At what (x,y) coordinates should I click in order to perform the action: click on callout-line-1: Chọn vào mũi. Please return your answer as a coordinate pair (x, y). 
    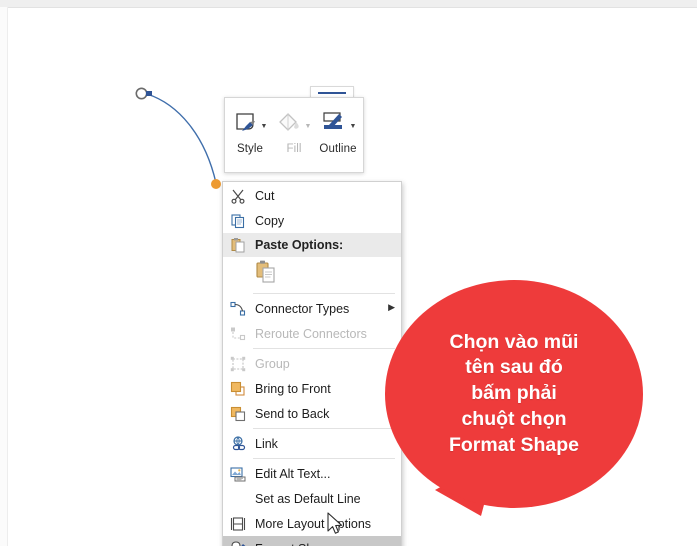
    Looking at the image, I should click on (514, 341).